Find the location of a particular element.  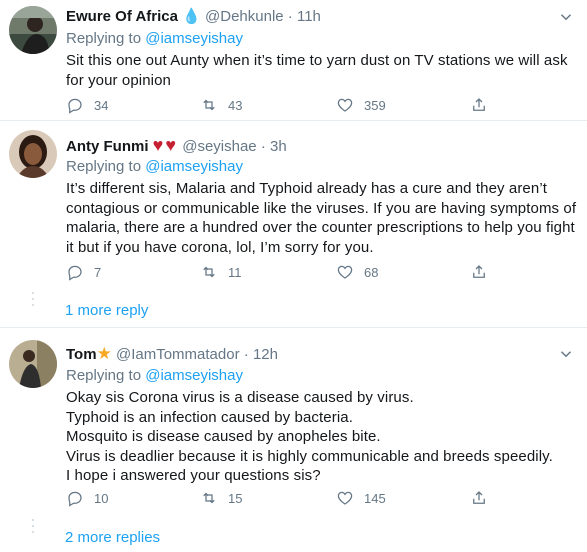

tweet-header: Ewure Of Africa 💧 @Dehkunle · 11h is located at coordinates (321, 17).